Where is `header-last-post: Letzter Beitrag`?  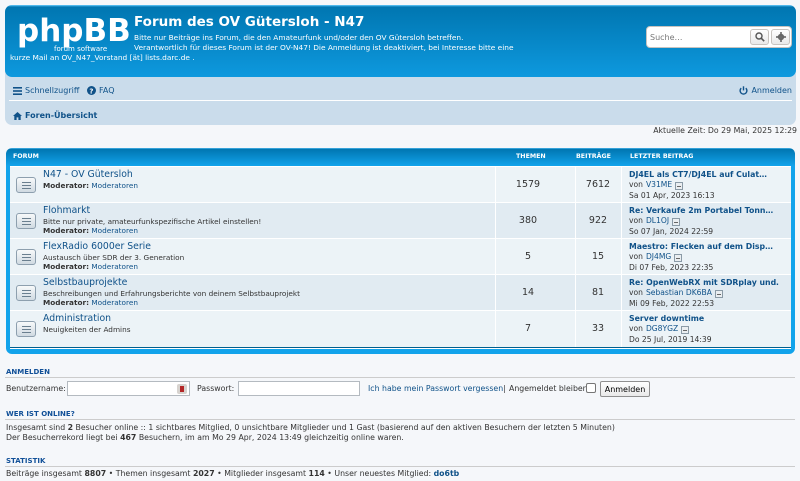
header-last-post: Letzter Beitrag is located at coordinates (662, 156).